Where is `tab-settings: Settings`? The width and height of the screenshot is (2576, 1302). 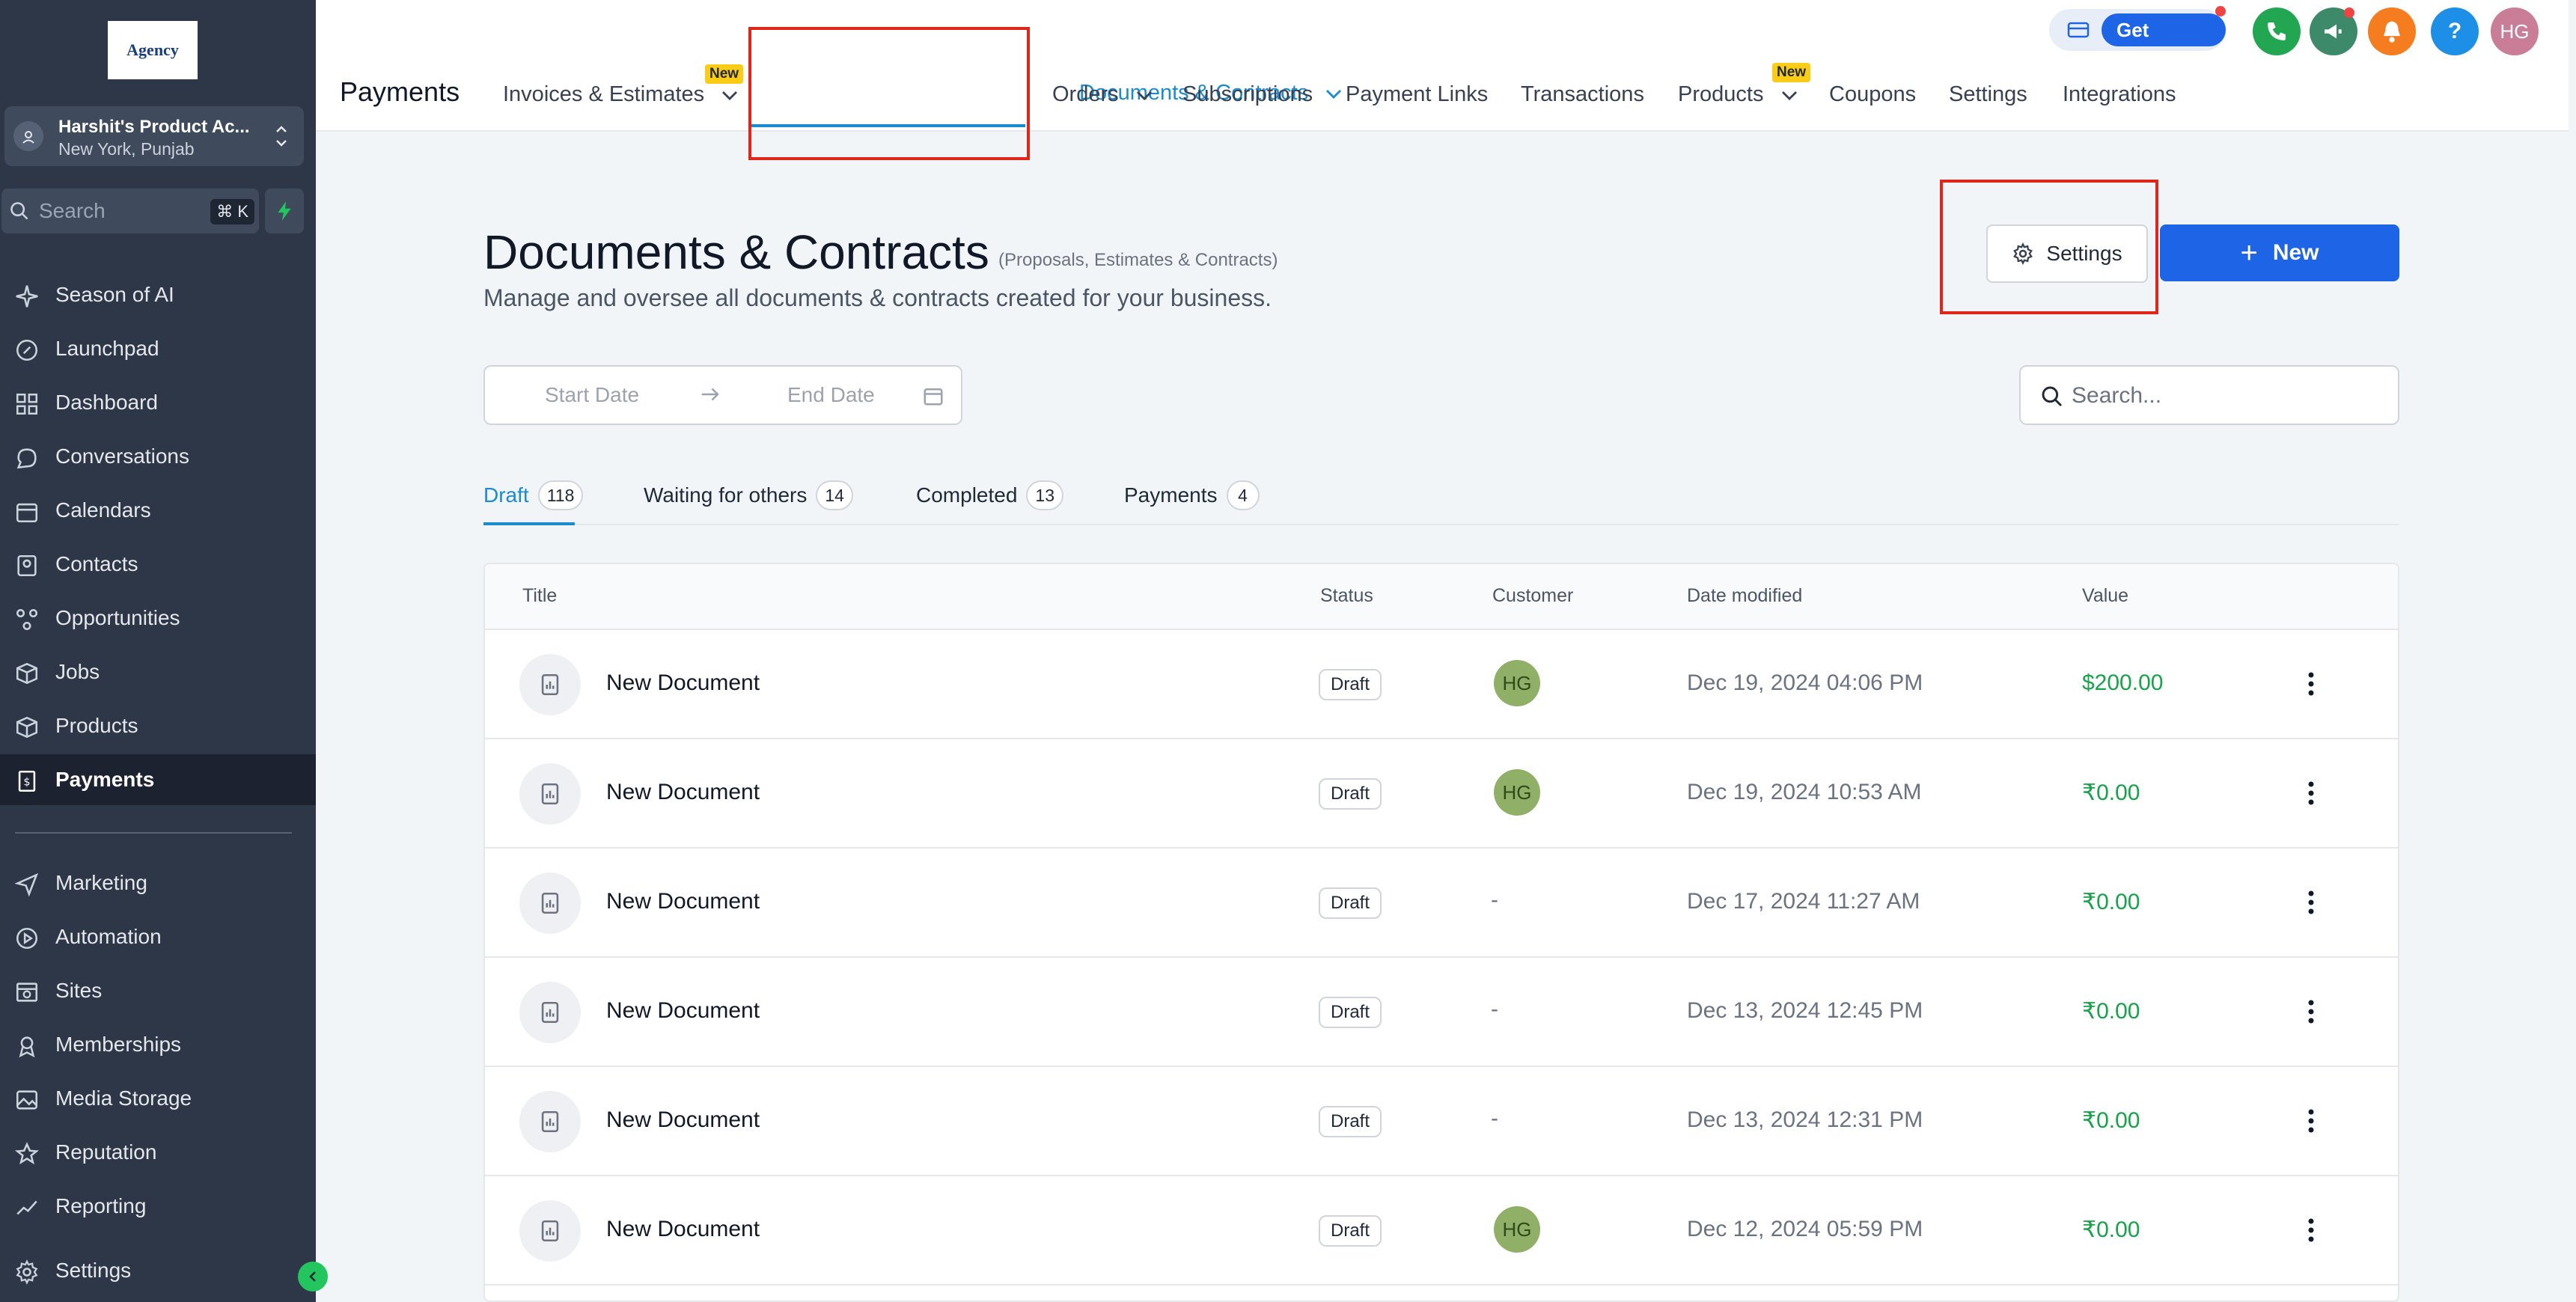 tab-settings: Settings is located at coordinates (1988, 94).